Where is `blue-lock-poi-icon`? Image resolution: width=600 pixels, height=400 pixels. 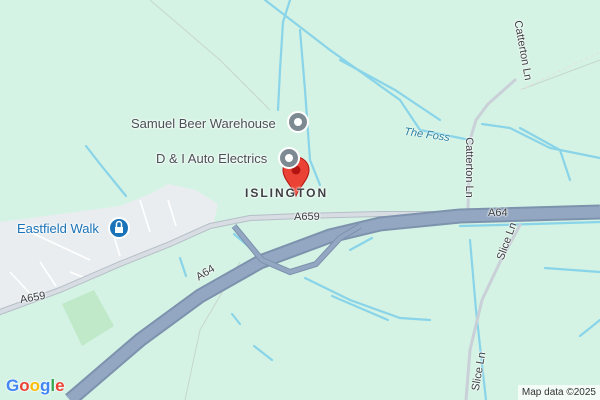
blue-lock-poi-icon is located at coordinates (119, 228).